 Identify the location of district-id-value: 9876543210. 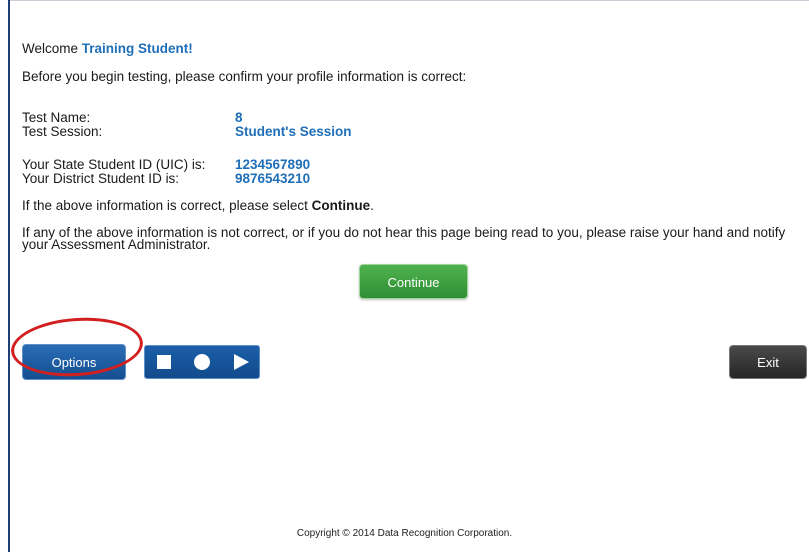
(273, 178).